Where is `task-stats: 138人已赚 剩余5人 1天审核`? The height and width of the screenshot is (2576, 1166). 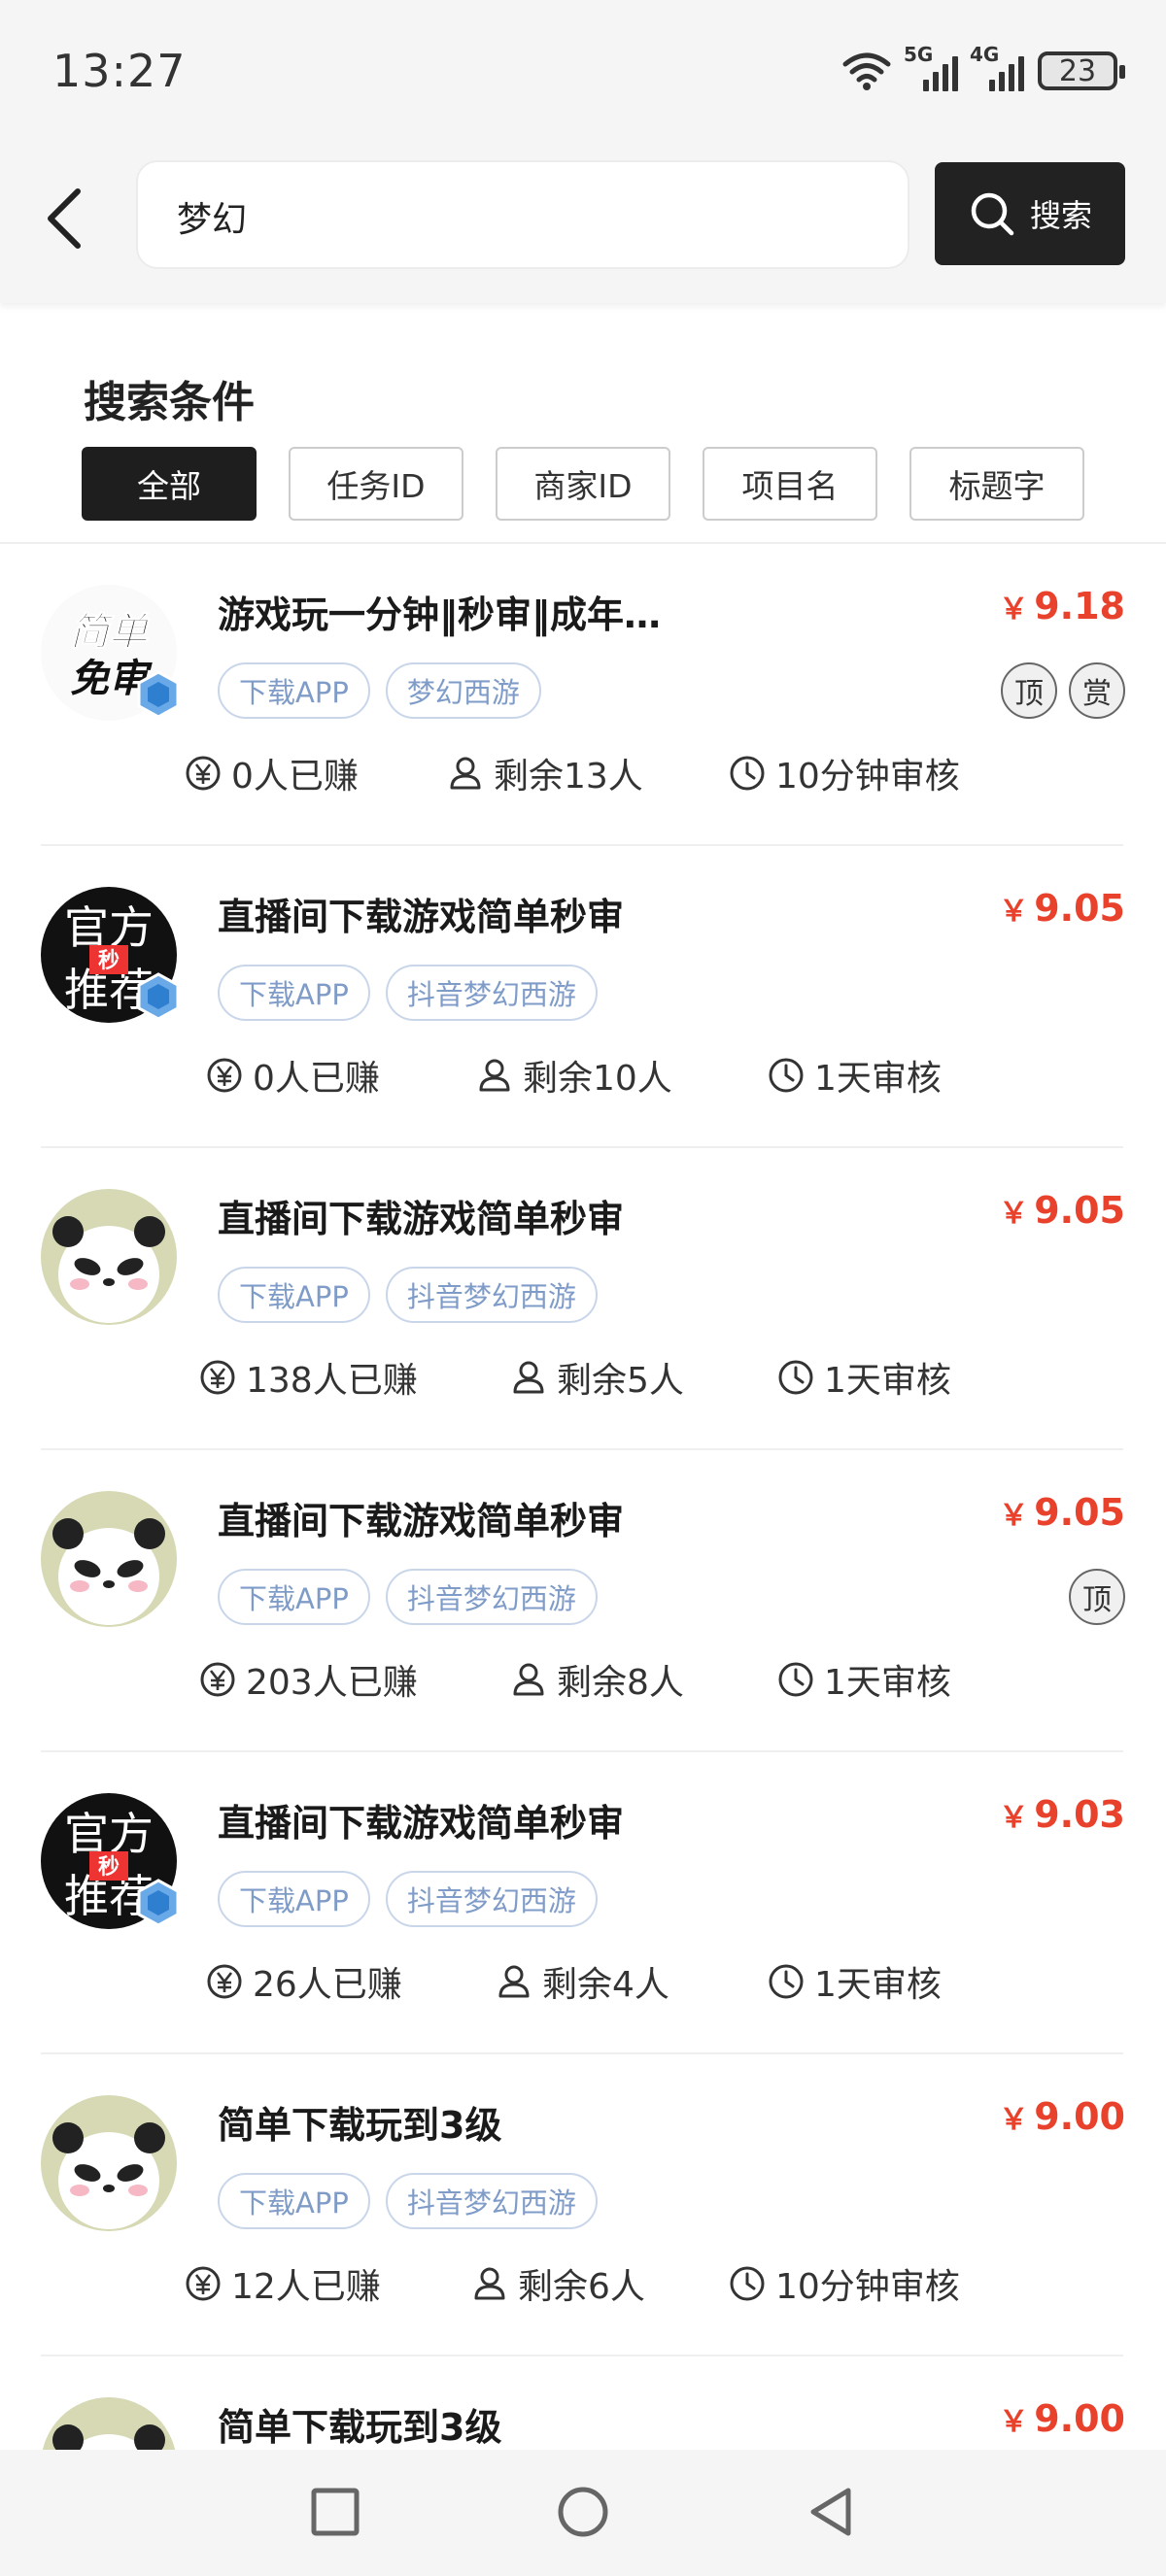 task-stats: 138人已赚 剩余5人 1天审核 is located at coordinates (583, 1381).